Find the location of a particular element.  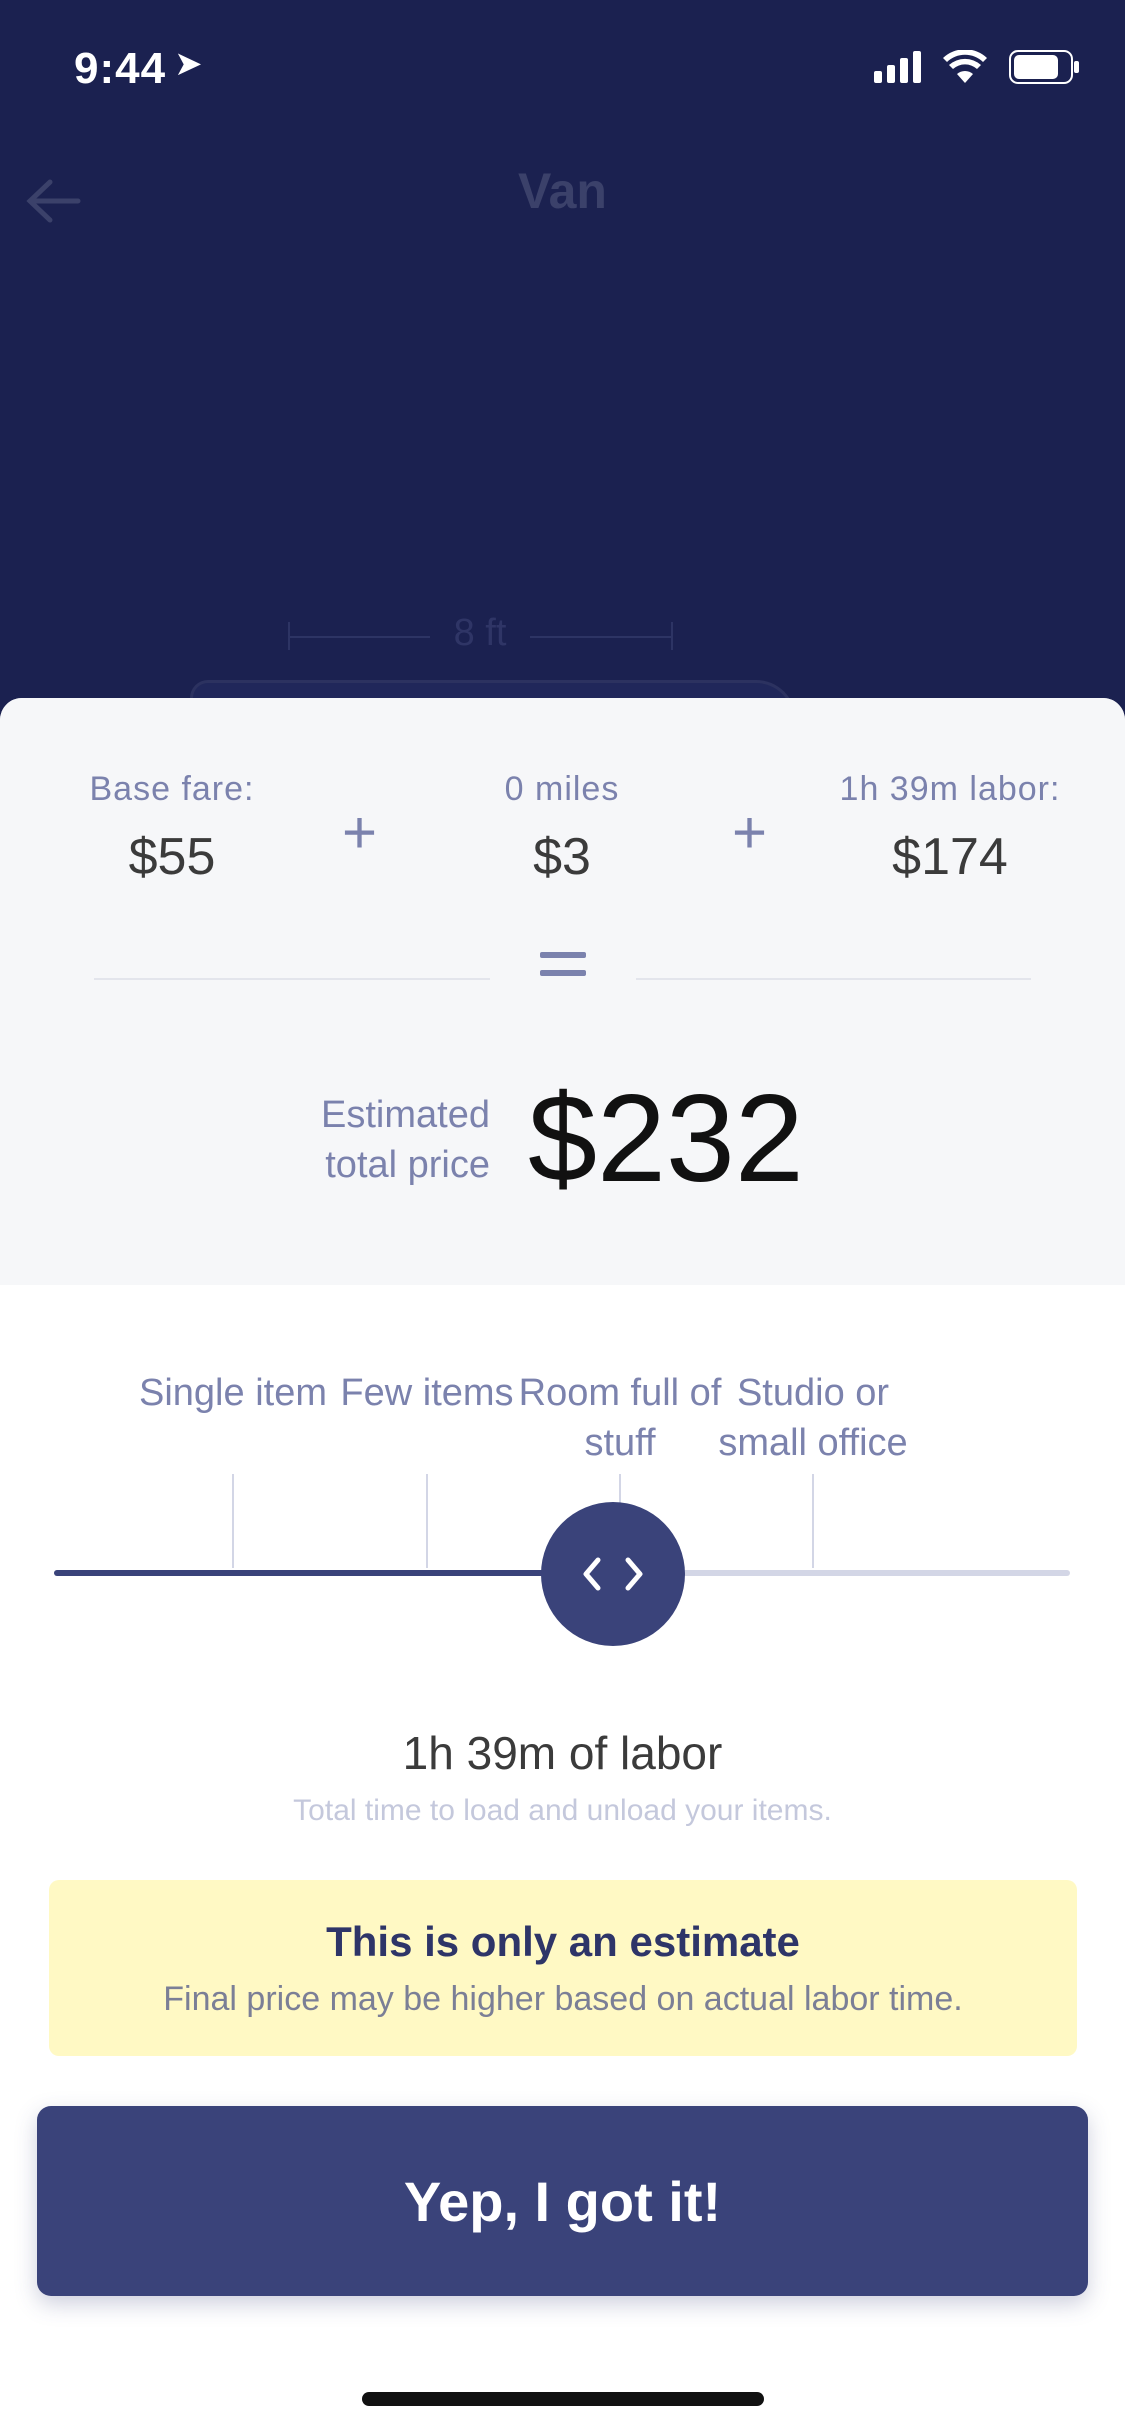

tick-label-room-full: Room full of stuff is located at coordinates (620, 1418).